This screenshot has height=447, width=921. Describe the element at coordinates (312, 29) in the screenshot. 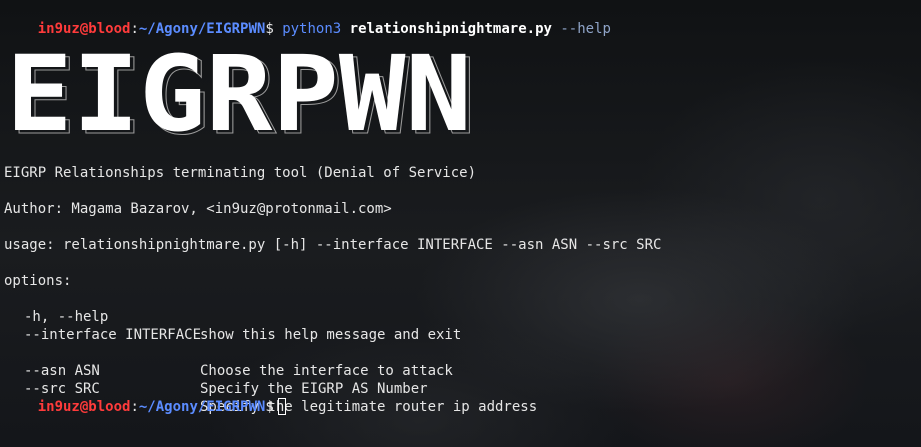

I see `command-program: python3` at that location.